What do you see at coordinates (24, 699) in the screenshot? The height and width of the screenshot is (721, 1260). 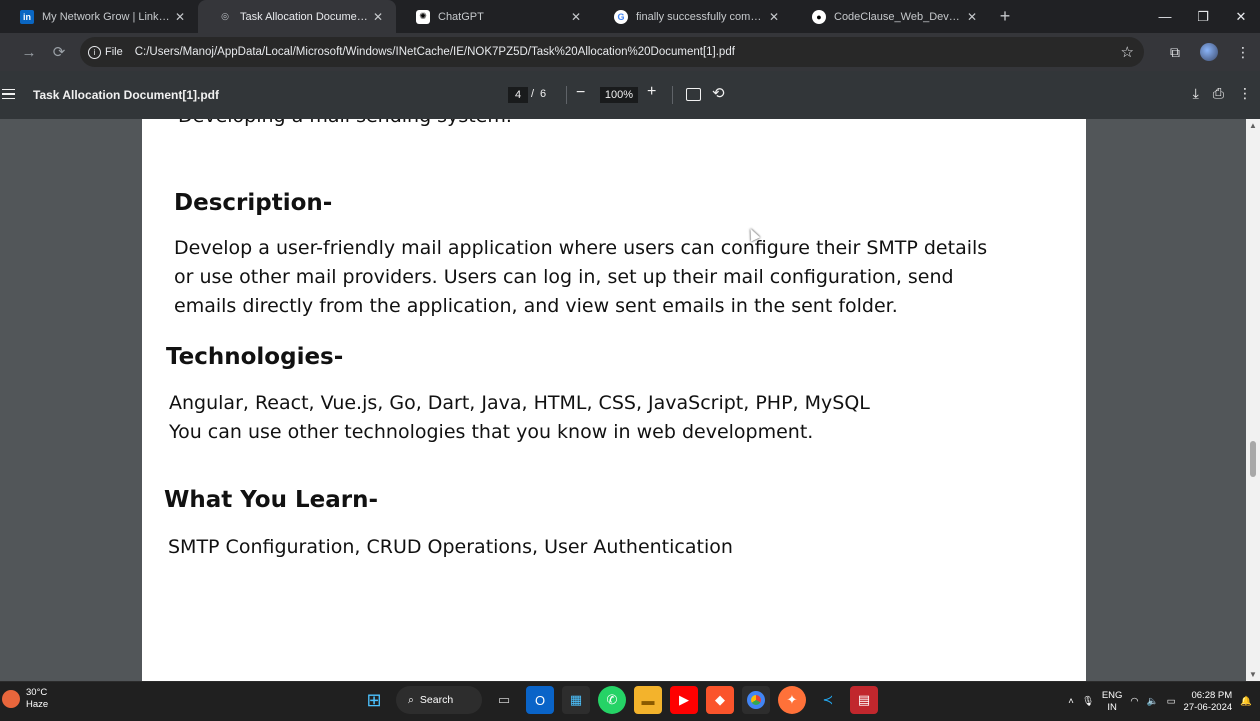 I see `weather-widget: 30°C Haze` at bounding box center [24, 699].